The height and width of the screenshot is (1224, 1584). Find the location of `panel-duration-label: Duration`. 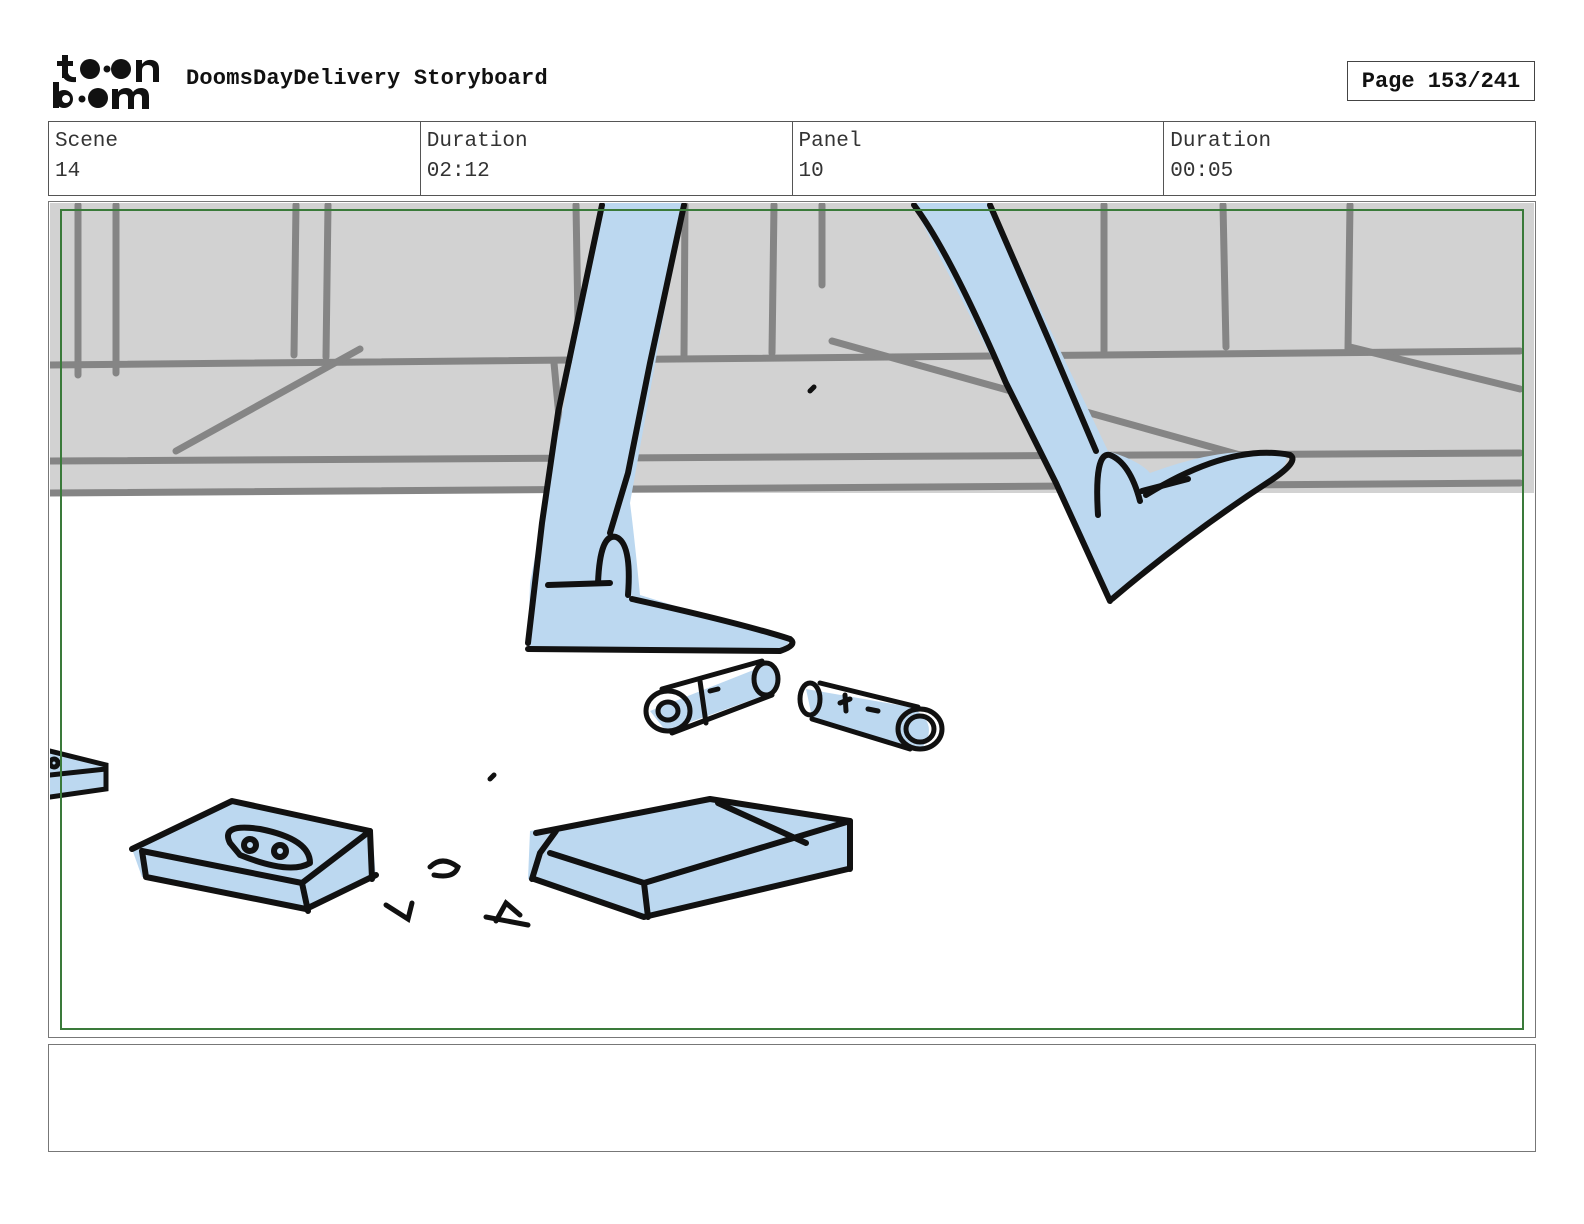

panel-duration-label: Duration is located at coordinates (1221, 141).